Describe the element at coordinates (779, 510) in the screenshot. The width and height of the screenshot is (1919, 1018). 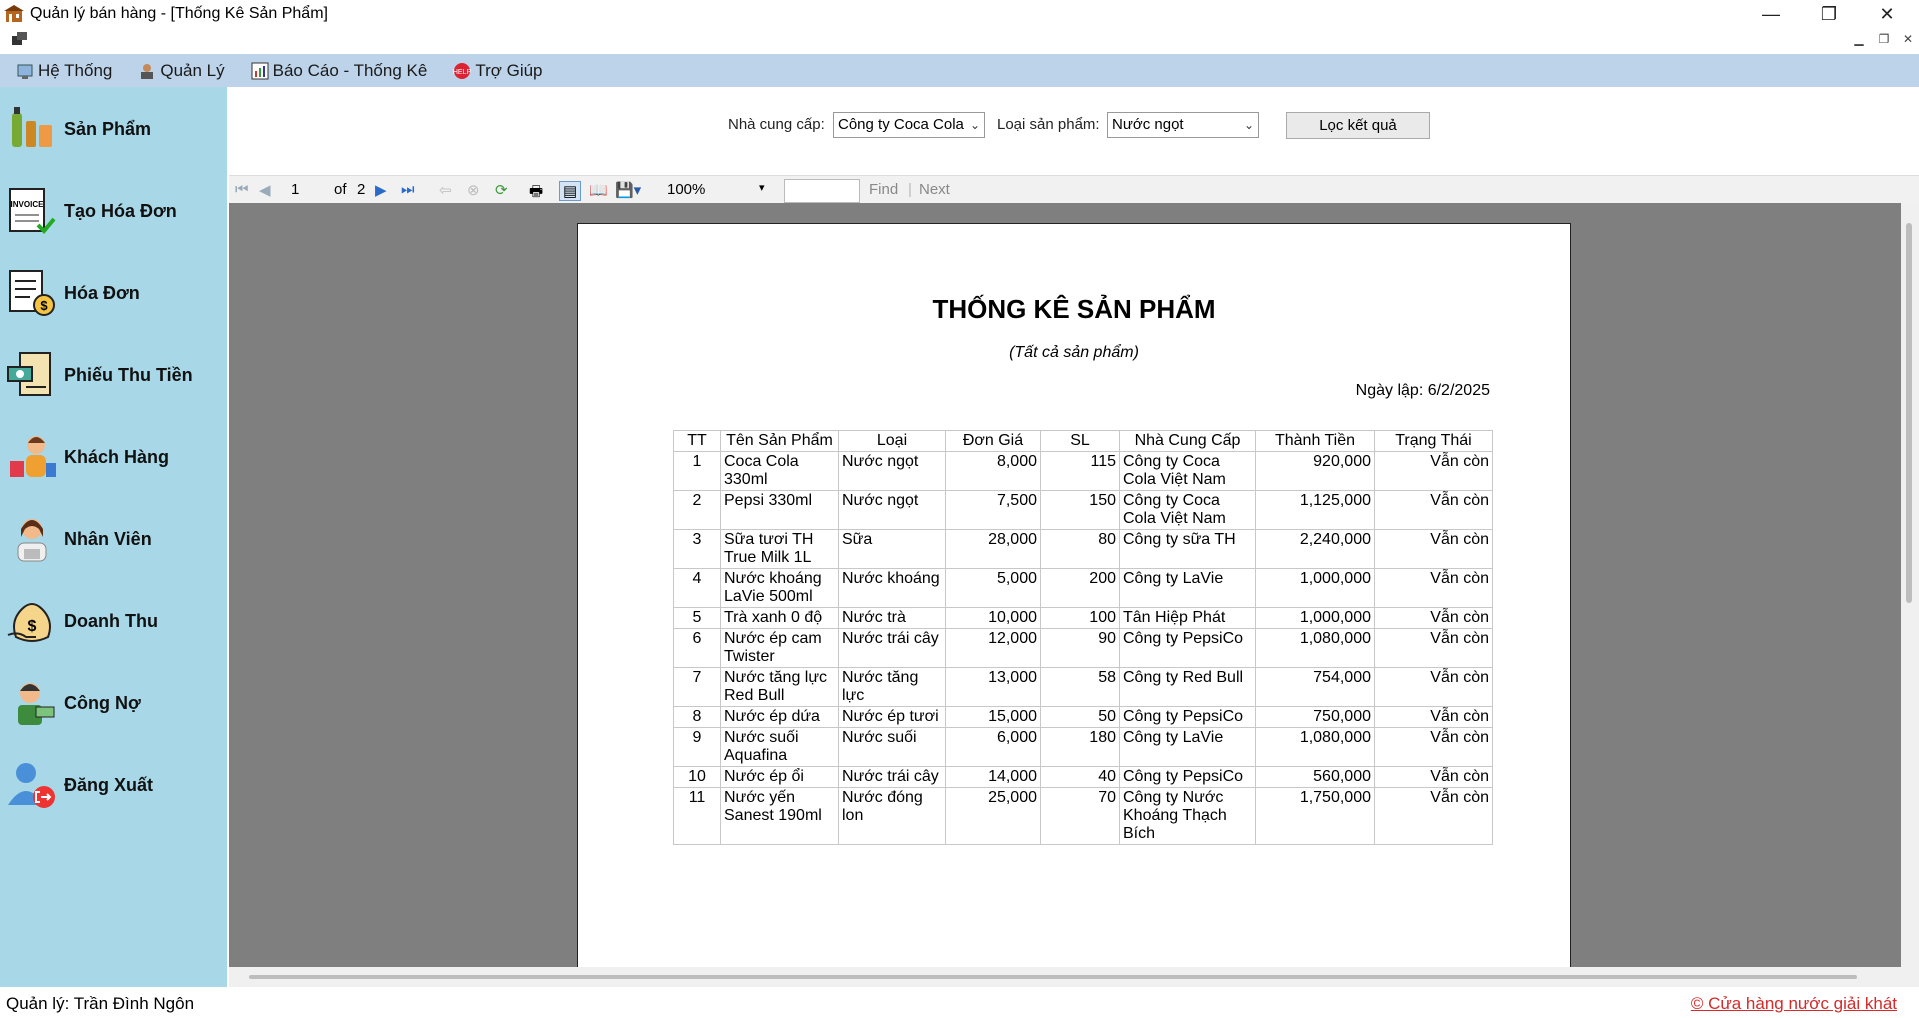
I see `table-cell: Pepsi 330ml` at that location.